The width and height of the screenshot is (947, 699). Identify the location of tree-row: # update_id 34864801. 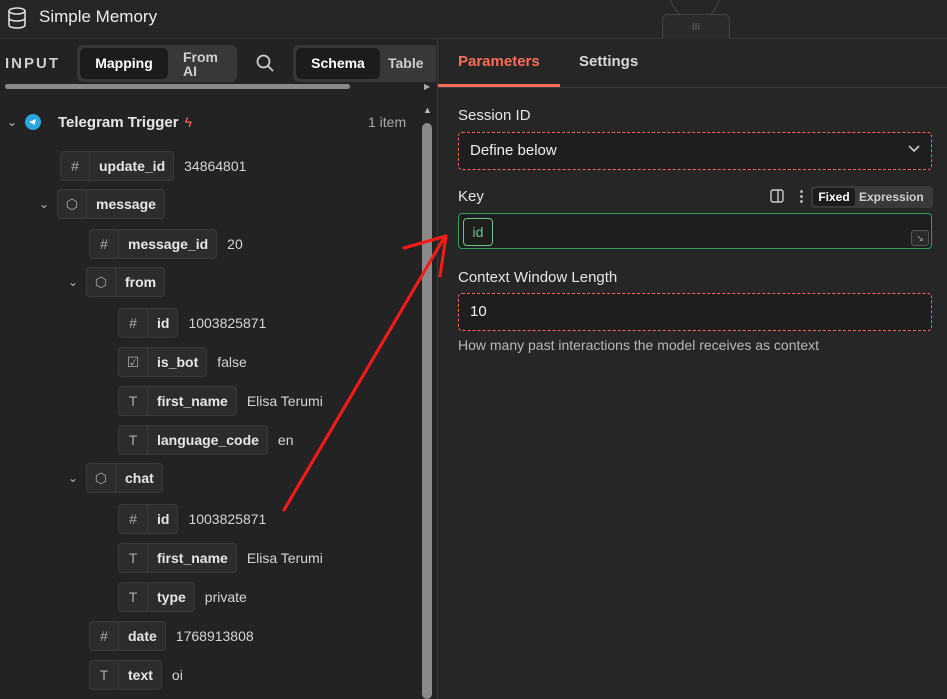
(153, 166).